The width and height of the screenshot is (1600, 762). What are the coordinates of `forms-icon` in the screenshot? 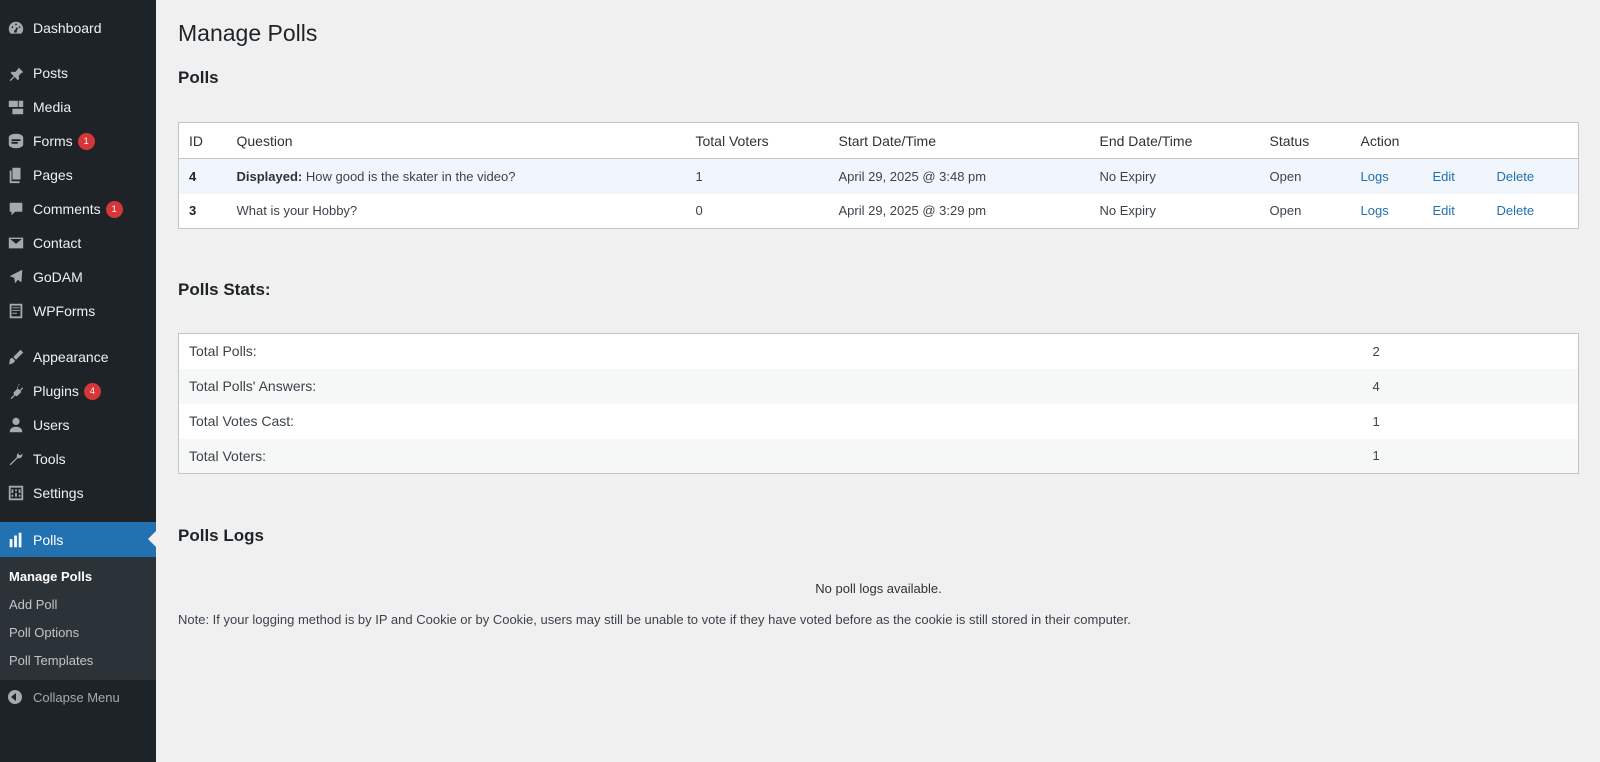 It's located at (16, 141).